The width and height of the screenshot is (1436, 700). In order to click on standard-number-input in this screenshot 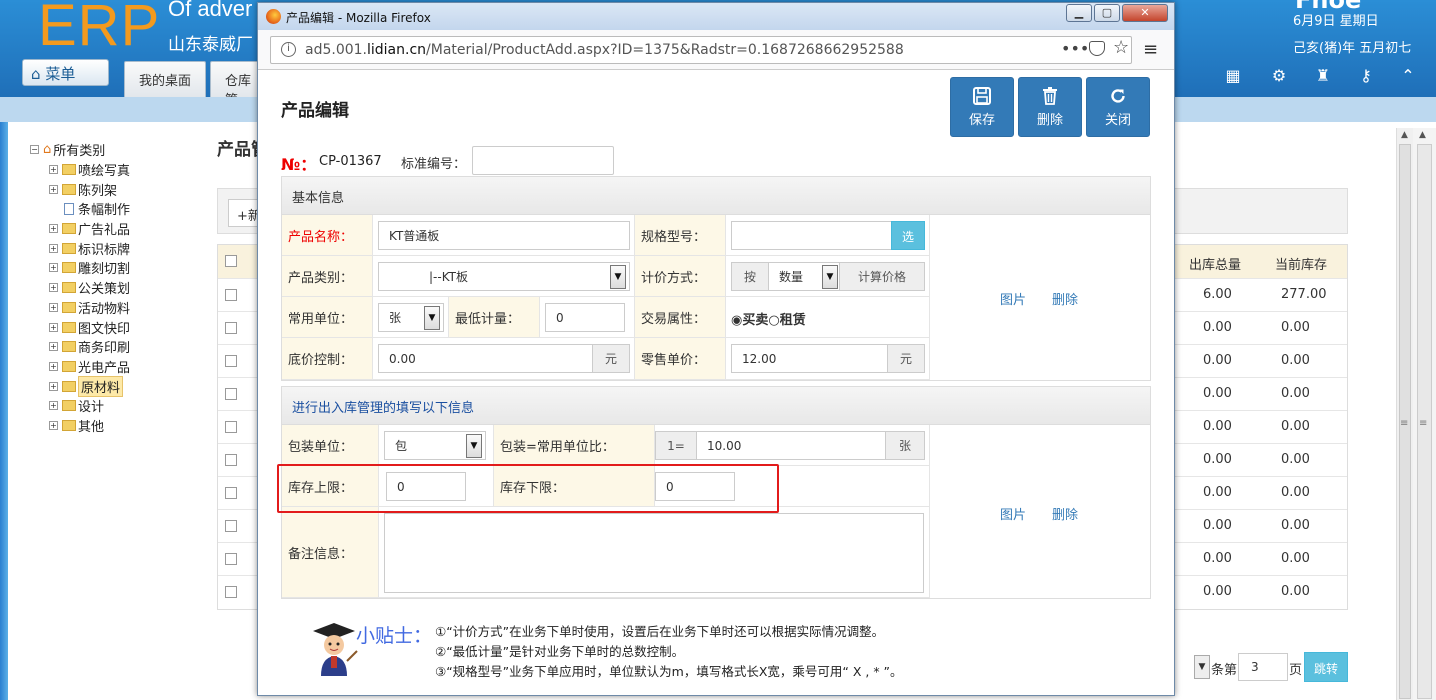, I will do `click(543, 160)`.